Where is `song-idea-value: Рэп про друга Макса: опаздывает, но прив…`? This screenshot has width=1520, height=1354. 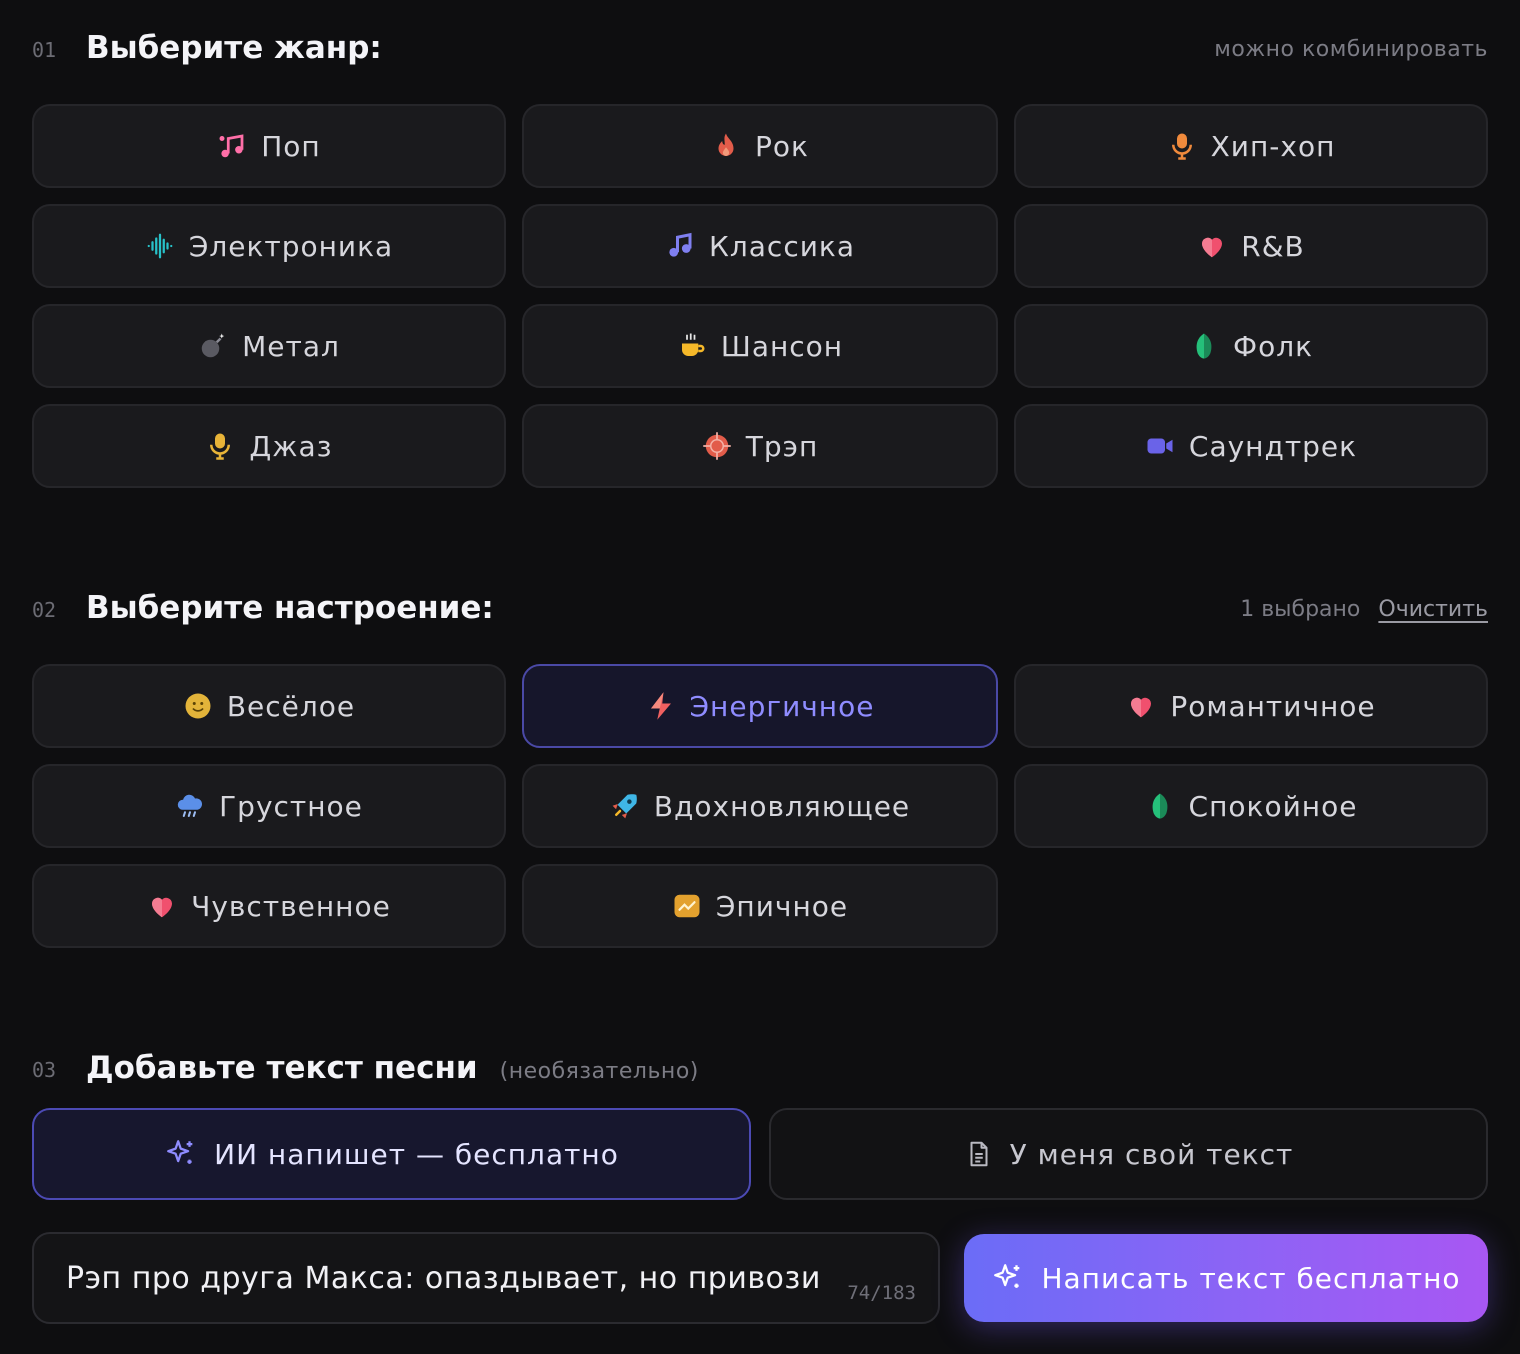
song-idea-value: Рэп про друга Макса: опаздывает, но прив… is located at coordinates (451, 1278).